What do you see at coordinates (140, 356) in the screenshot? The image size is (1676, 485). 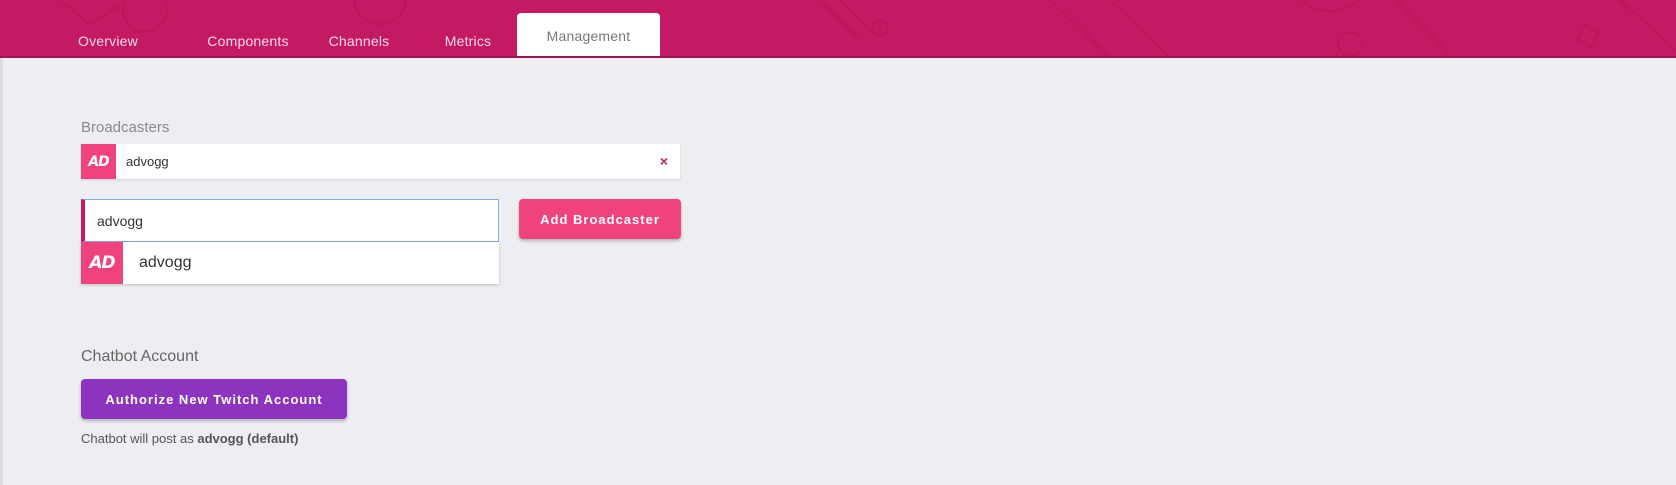 I see `chatbot-section-title: Chatbot Account` at bounding box center [140, 356].